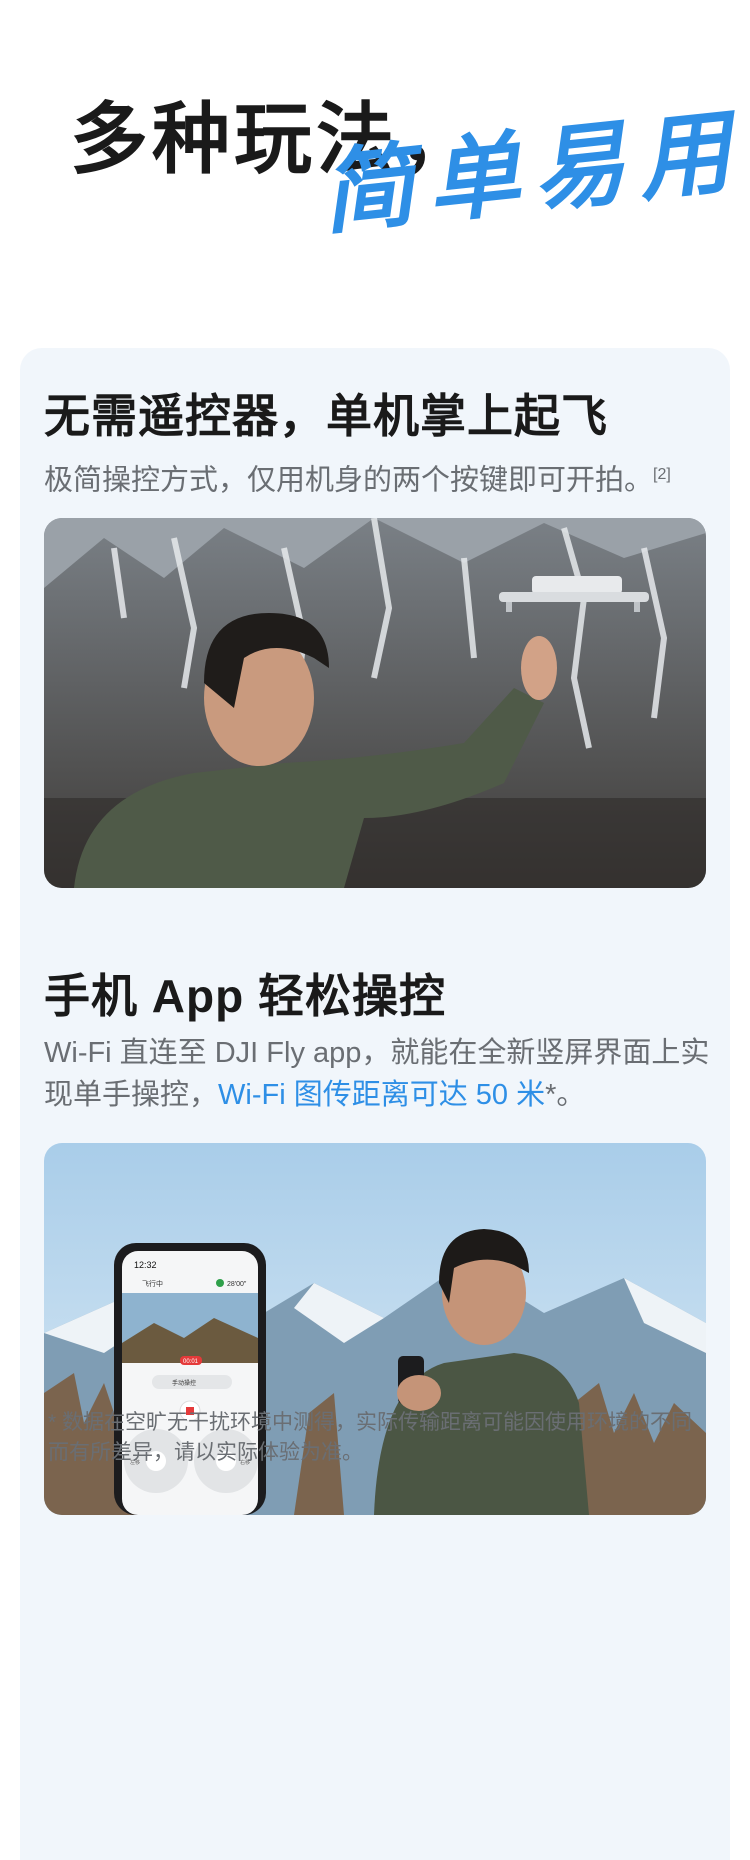 The height and width of the screenshot is (1860, 750). What do you see at coordinates (349, 480) in the screenshot?
I see `section1-desc-text: 极简操控方式，仅用机身的两个按键即可开拍。` at bounding box center [349, 480].